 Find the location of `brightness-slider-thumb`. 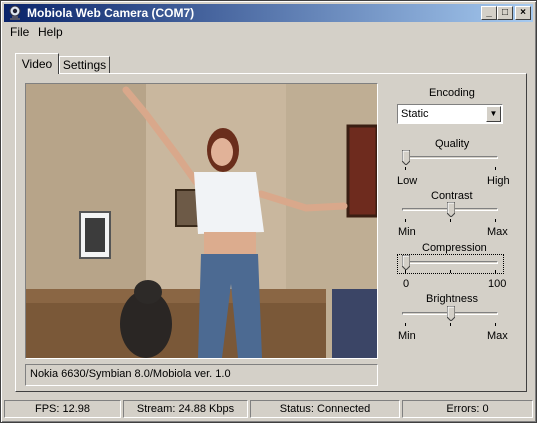

brightness-slider-thumb is located at coordinates (451, 313).